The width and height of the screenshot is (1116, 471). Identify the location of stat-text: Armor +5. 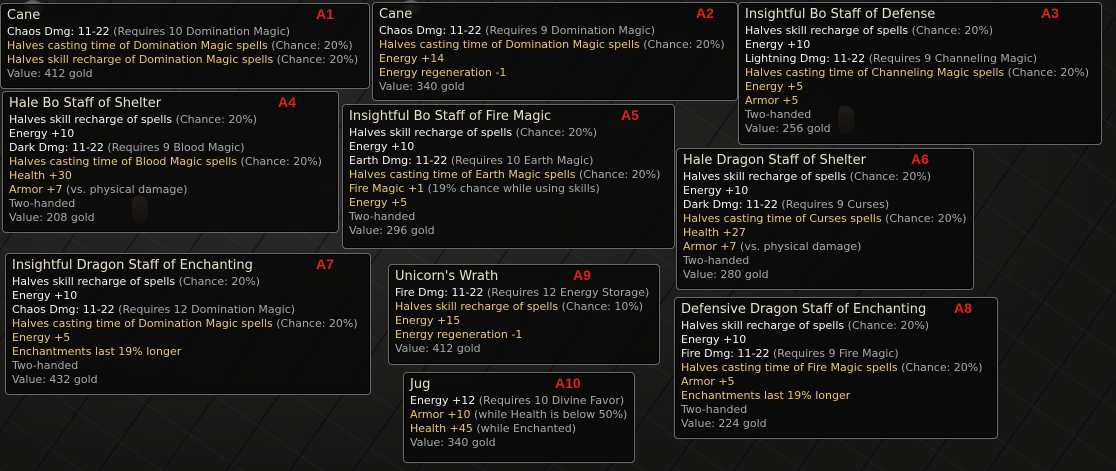
(708, 381).